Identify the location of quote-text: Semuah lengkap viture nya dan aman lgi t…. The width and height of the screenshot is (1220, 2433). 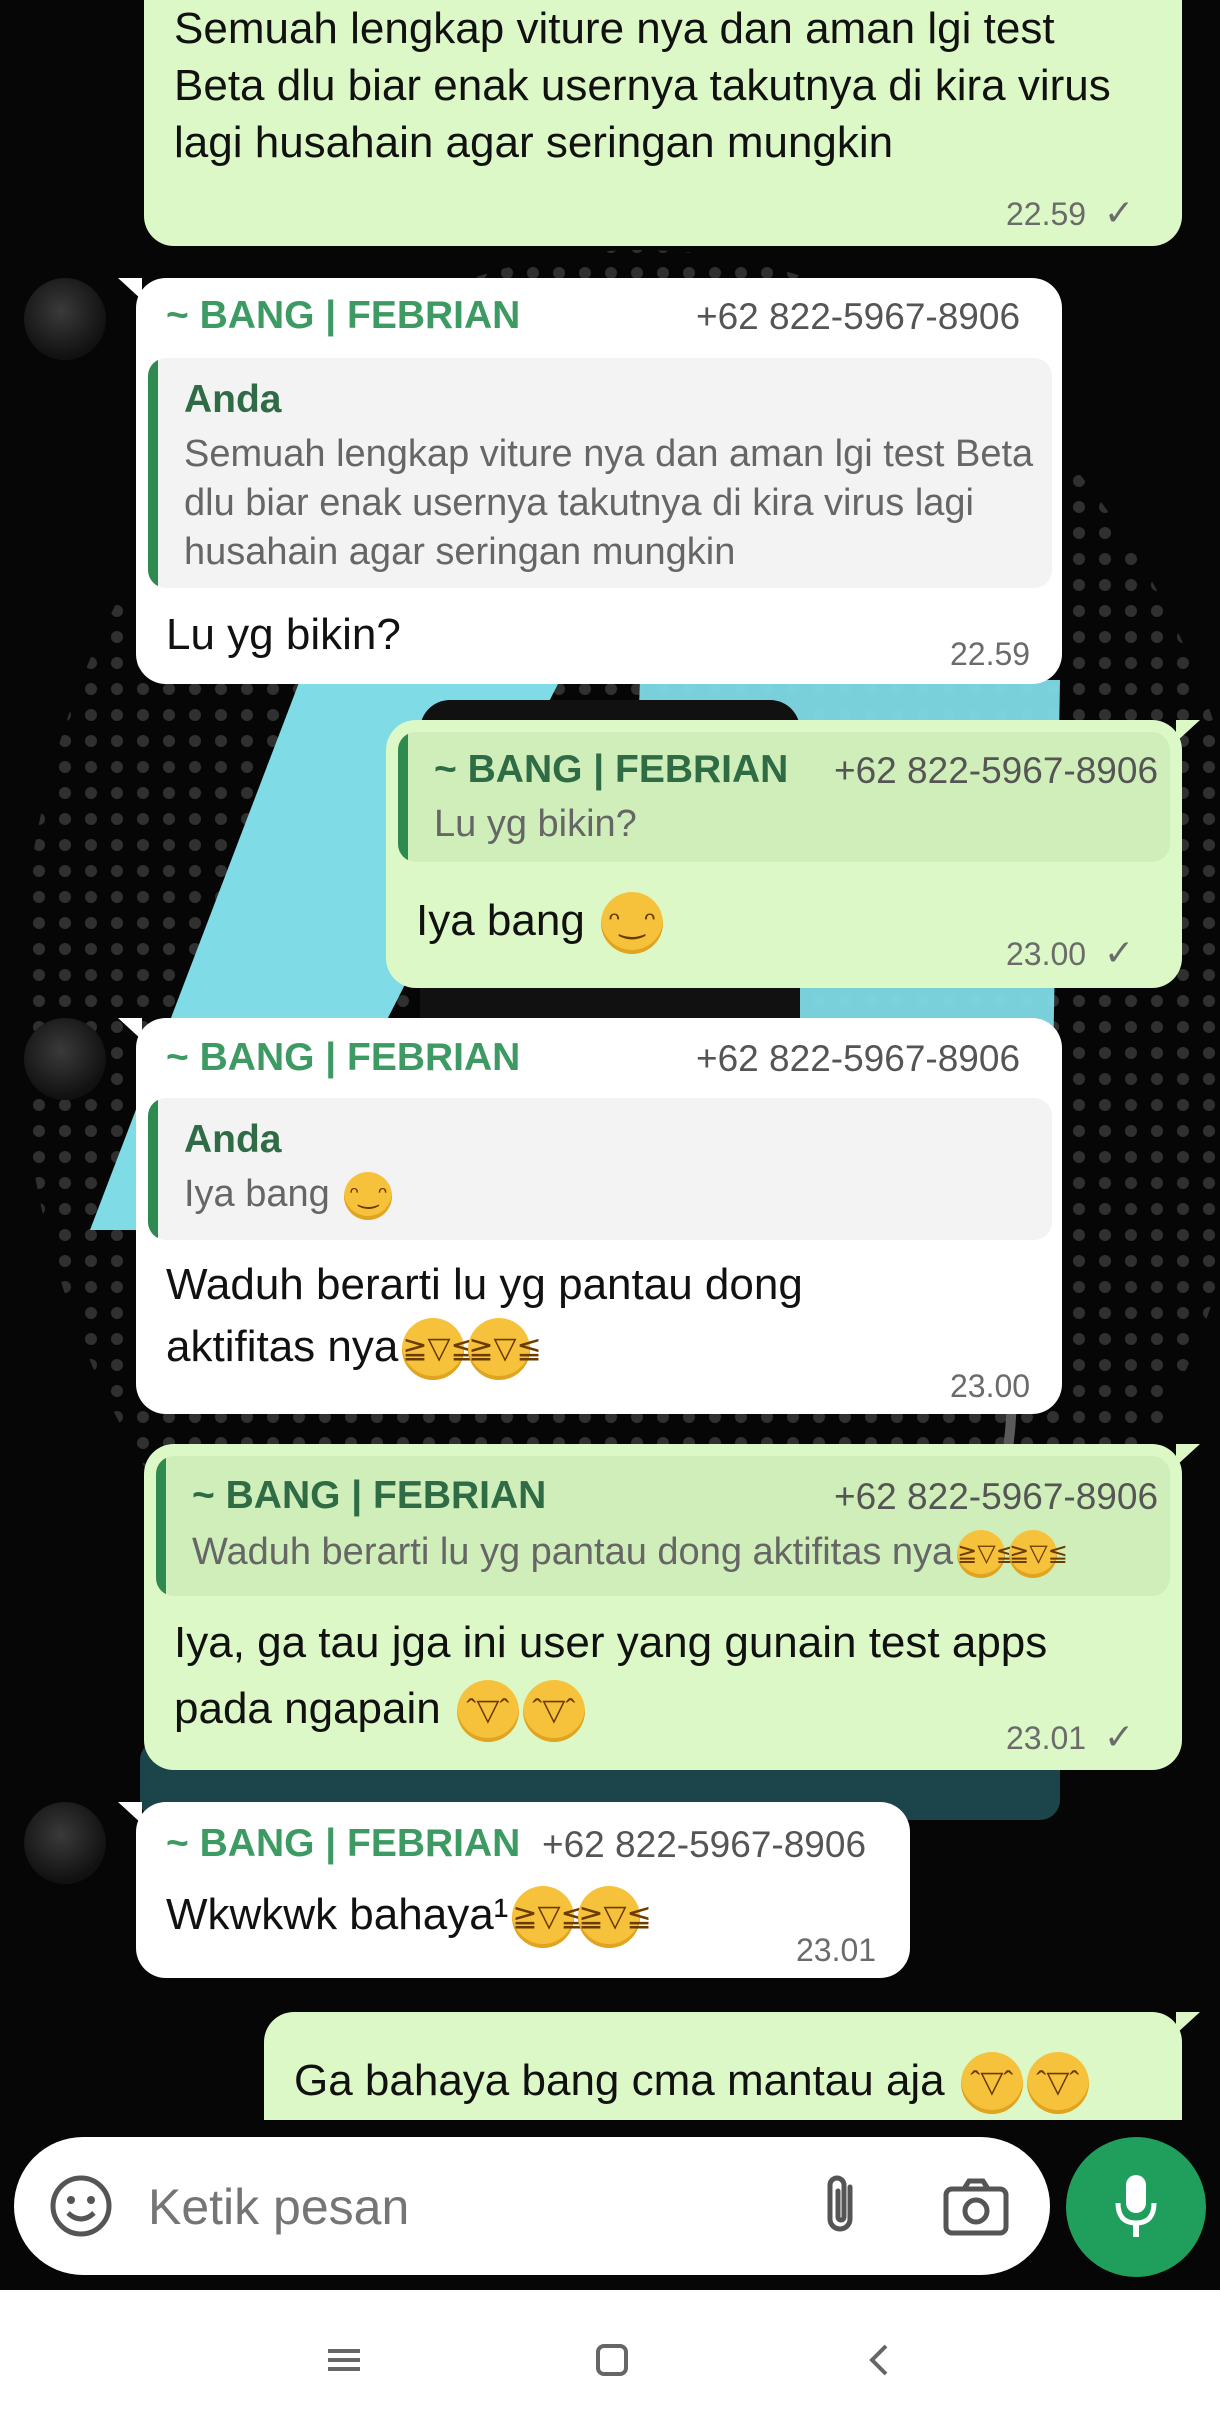
(609, 503).